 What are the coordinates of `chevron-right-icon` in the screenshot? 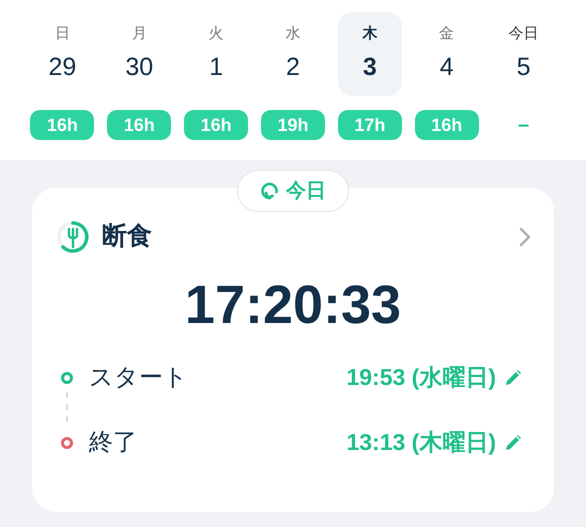 It's located at (525, 237).